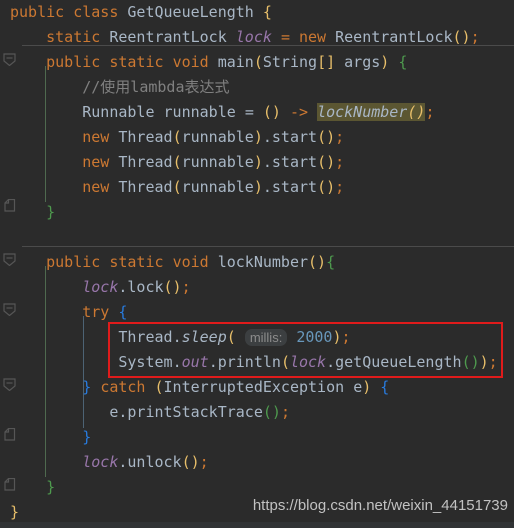  What do you see at coordinates (257, 287) in the screenshot?
I see `code-line-12: lock.lock();` at bounding box center [257, 287].